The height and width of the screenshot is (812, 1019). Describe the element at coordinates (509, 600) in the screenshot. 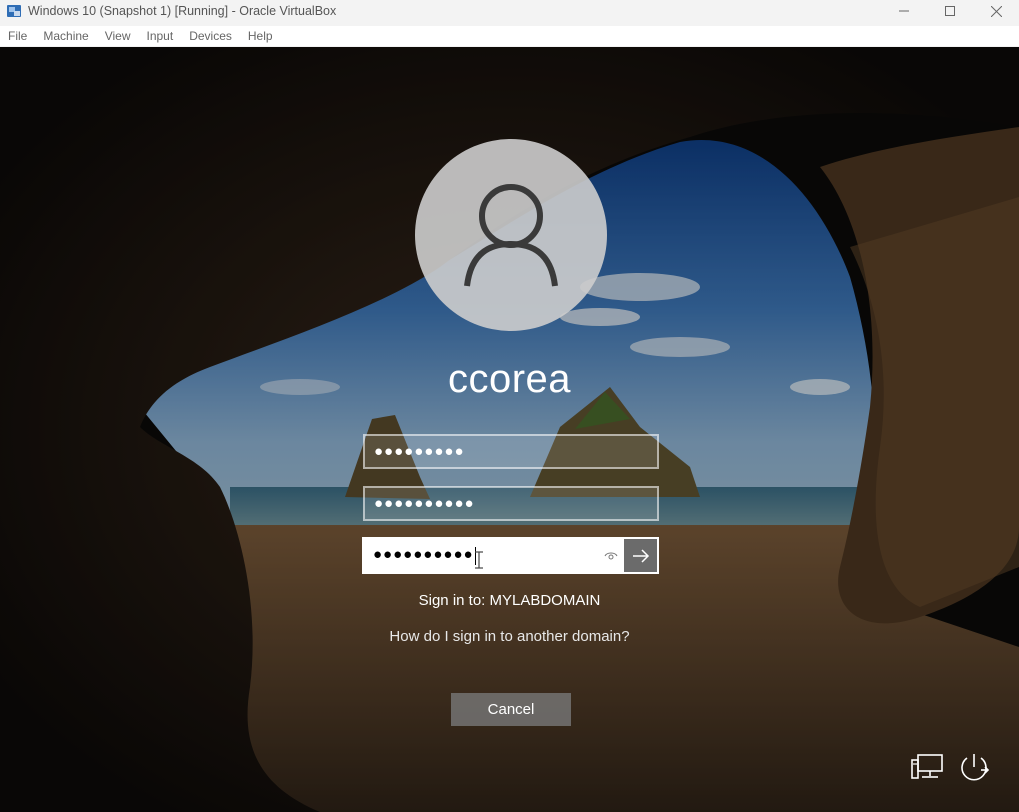

I see `sign-in-domain-label: Sign in to: MYLABDOMAIN` at that location.